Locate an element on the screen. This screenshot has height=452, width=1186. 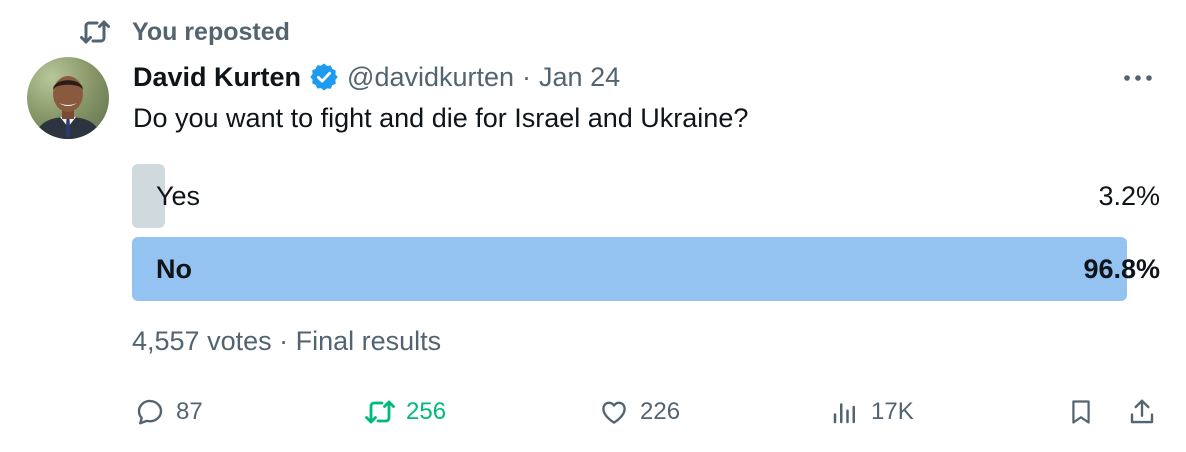
heart-icon is located at coordinates (614, 412).